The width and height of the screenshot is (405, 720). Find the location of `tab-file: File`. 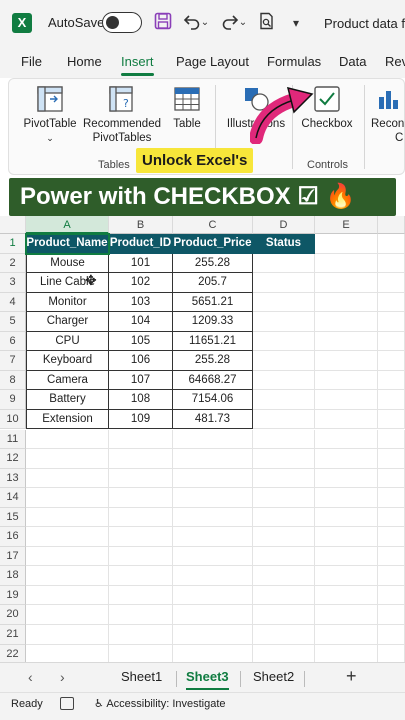

tab-file: File is located at coordinates (31, 61).